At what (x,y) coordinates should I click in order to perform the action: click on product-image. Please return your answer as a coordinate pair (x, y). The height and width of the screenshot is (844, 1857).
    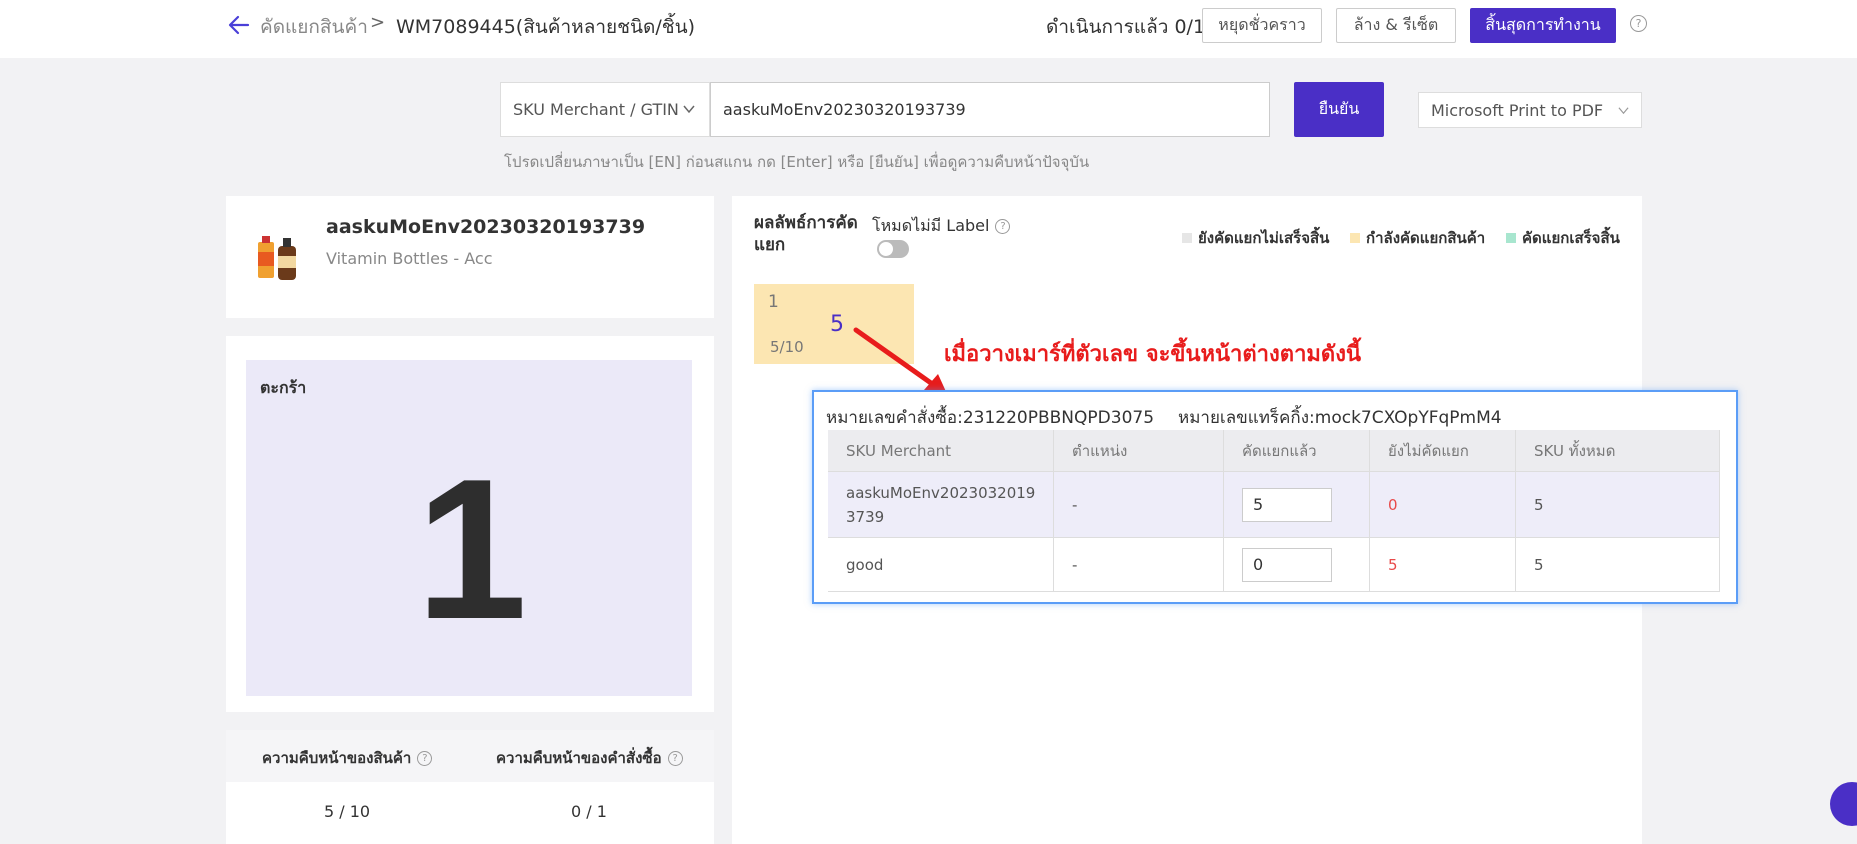
    Looking at the image, I should click on (277, 258).